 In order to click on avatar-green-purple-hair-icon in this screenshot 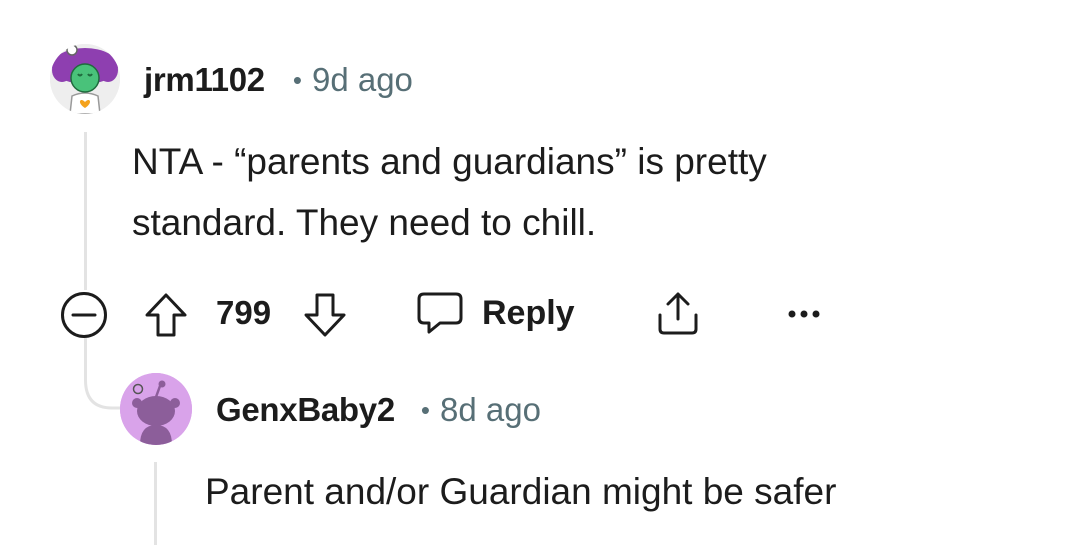, I will do `click(85, 79)`.